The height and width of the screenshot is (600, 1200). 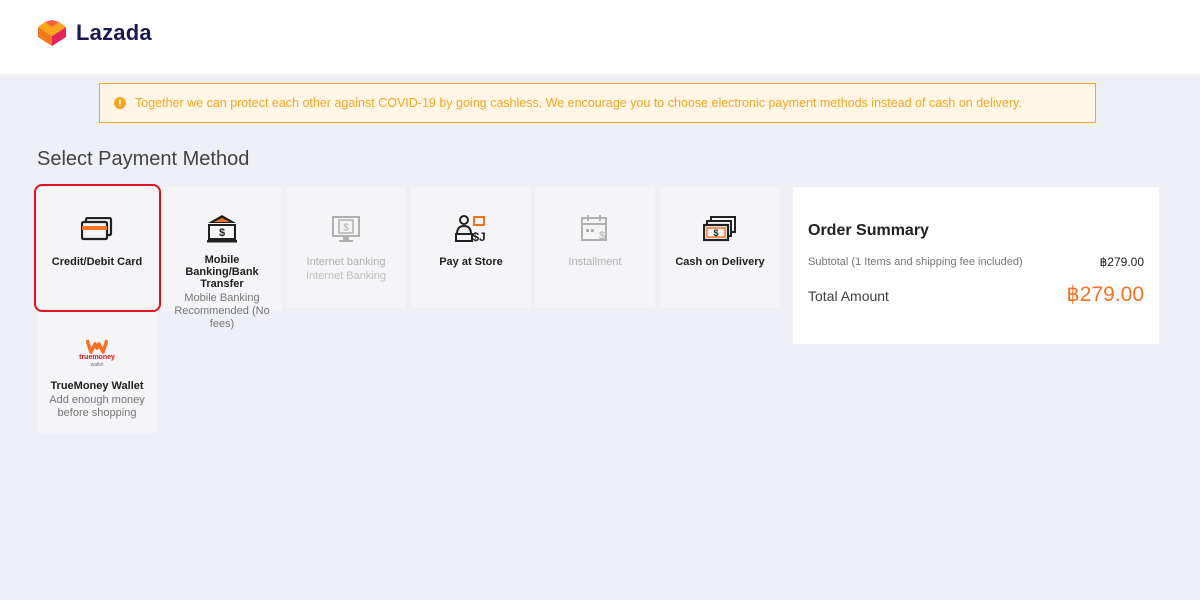 I want to click on payment-option-label: Pay at Store, so click(x=471, y=262).